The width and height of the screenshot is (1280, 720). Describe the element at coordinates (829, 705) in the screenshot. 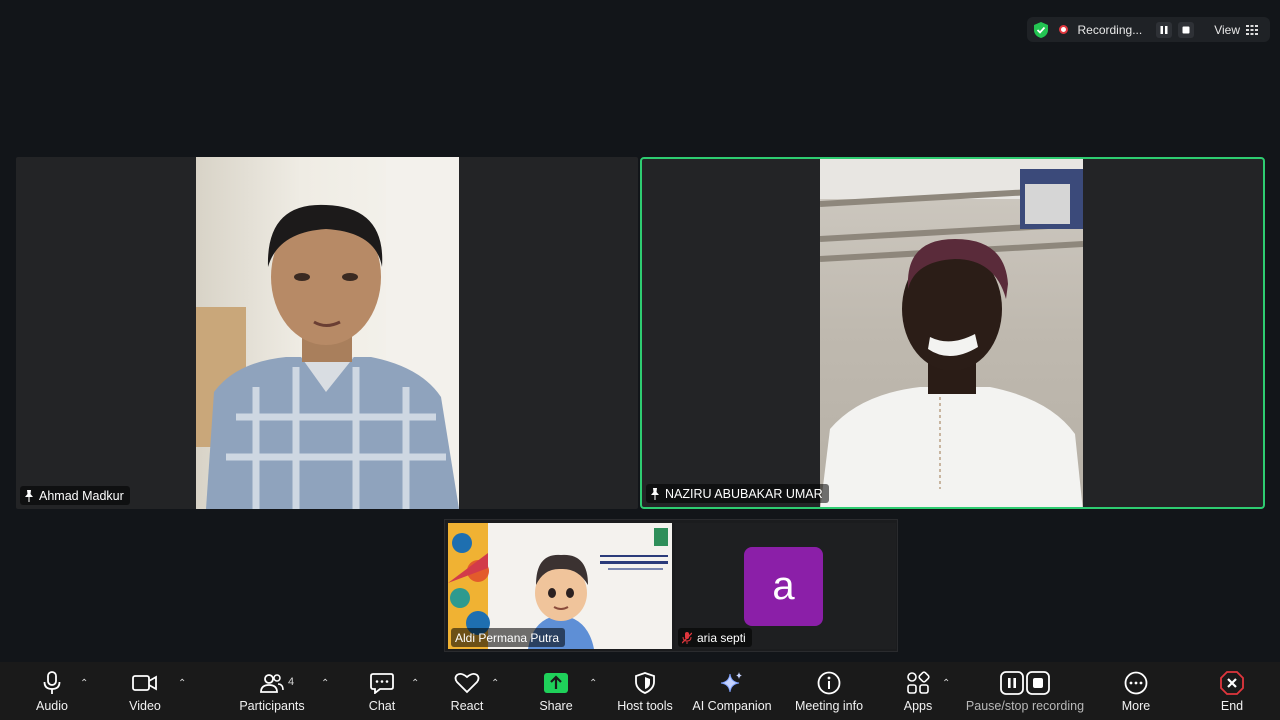

I see `meeting-info-label: Meeting info` at that location.